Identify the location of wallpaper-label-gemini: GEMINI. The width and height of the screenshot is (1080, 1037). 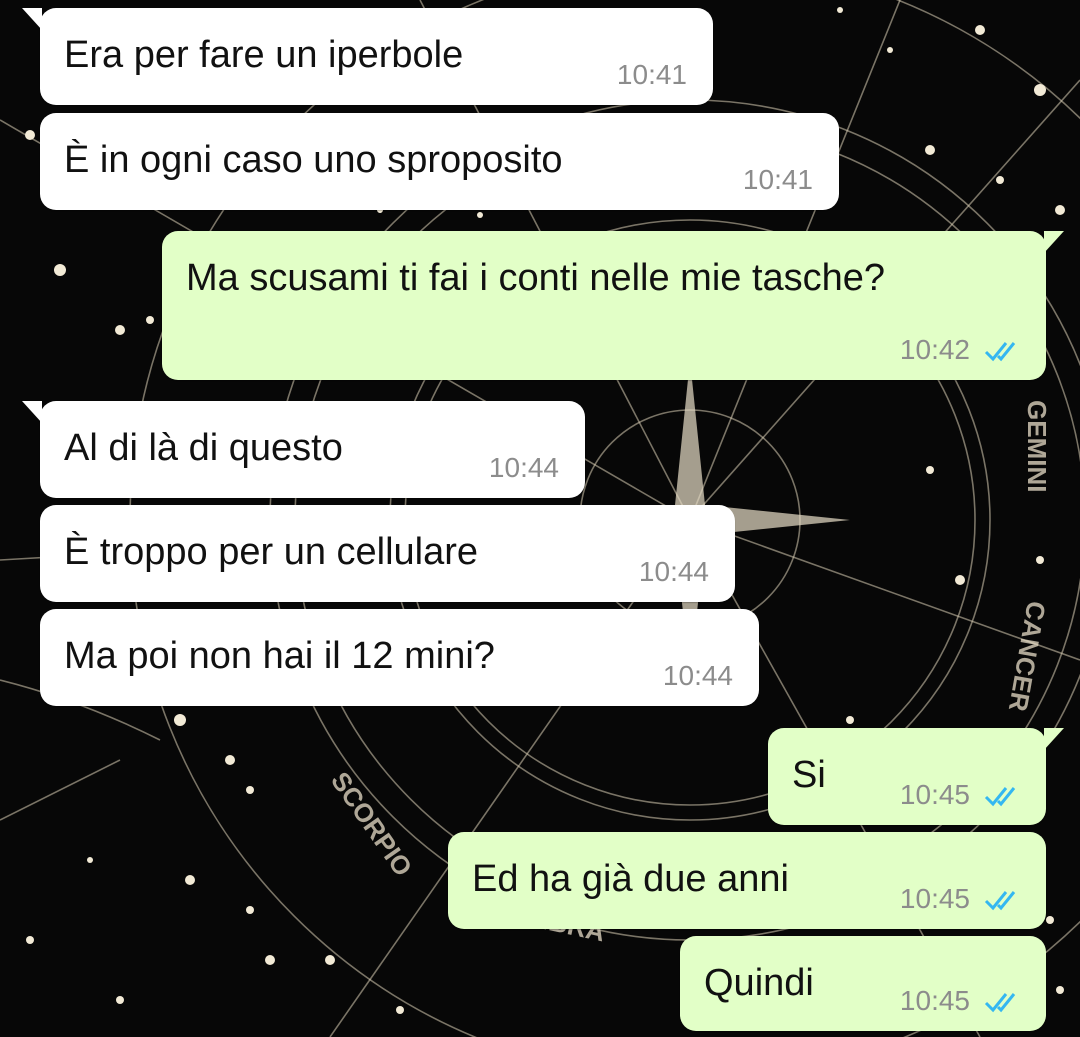
(1037, 446).